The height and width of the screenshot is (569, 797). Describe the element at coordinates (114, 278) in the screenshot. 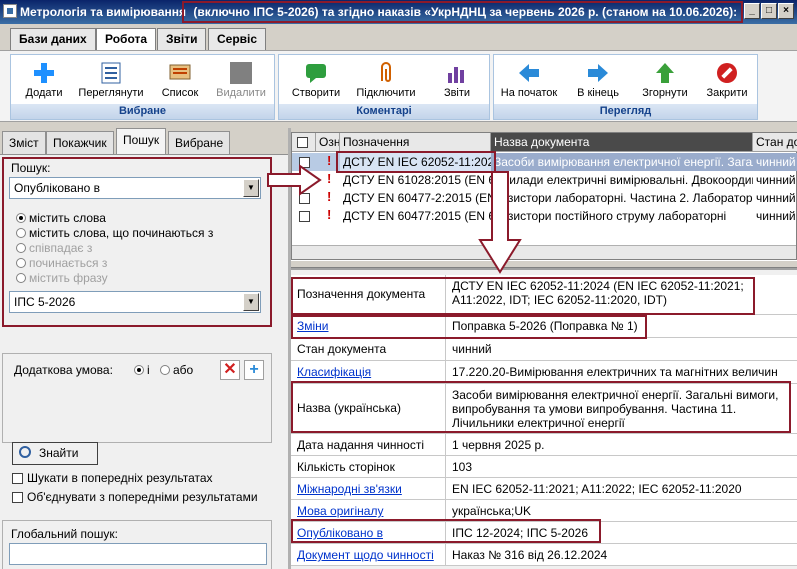

I see `option-phrase: містить фразу` at that location.